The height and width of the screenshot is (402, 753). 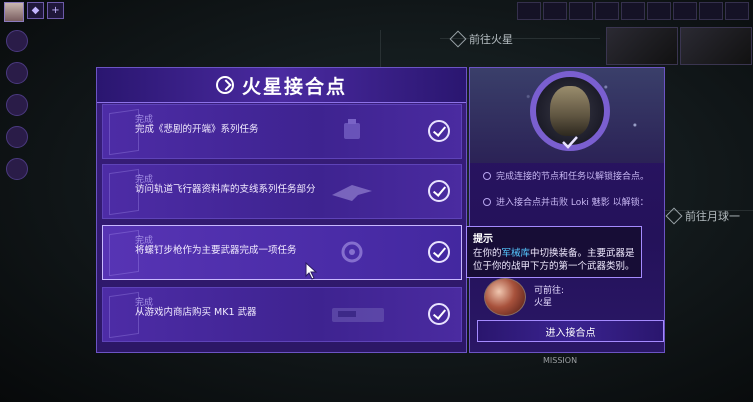 I want to click on tooltip-body: 在你的军械库中切换装备。主要武器是位于你的战甲下方的第一个武器类别。, so click(x=554, y=260).